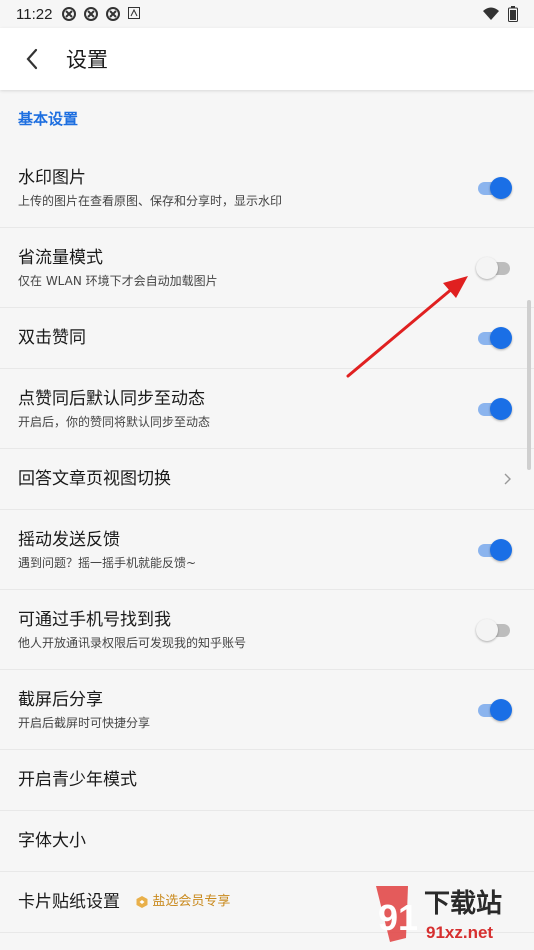 The height and width of the screenshot is (950, 534). I want to click on screenshot-share-toggle, so click(494, 709).